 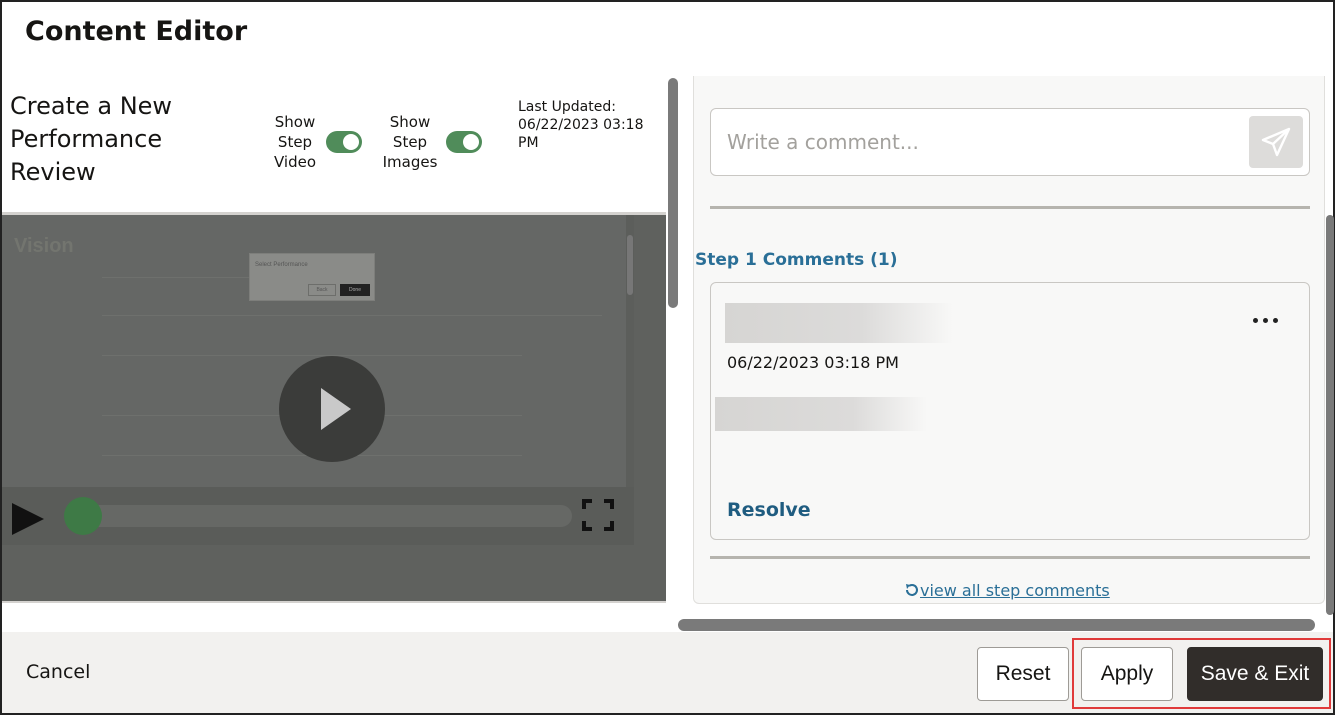 What do you see at coordinates (322, 290) in the screenshot?
I see `video-embedded-back: Back` at bounding box center [322, 290].